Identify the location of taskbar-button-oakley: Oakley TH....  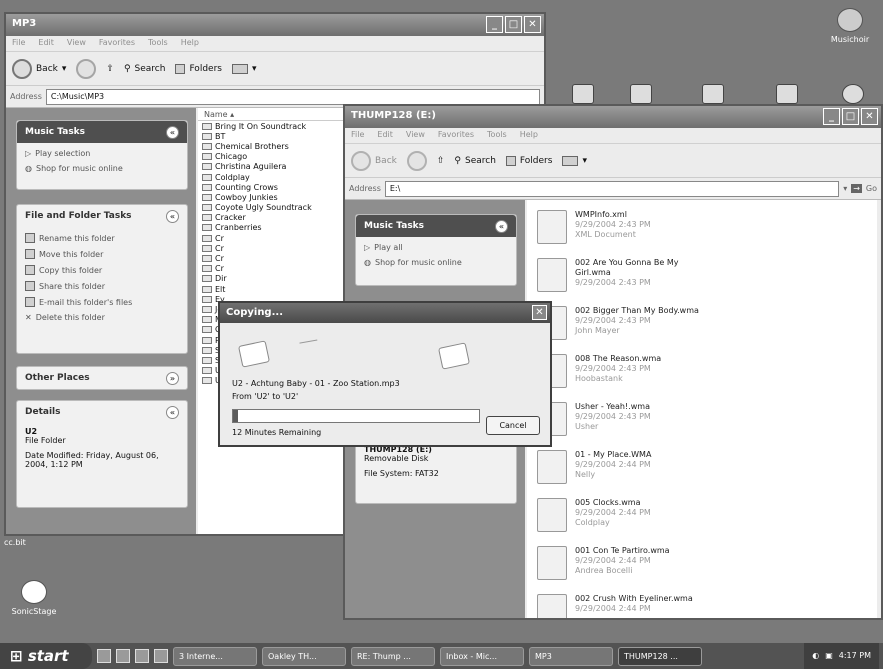
(304, 656).